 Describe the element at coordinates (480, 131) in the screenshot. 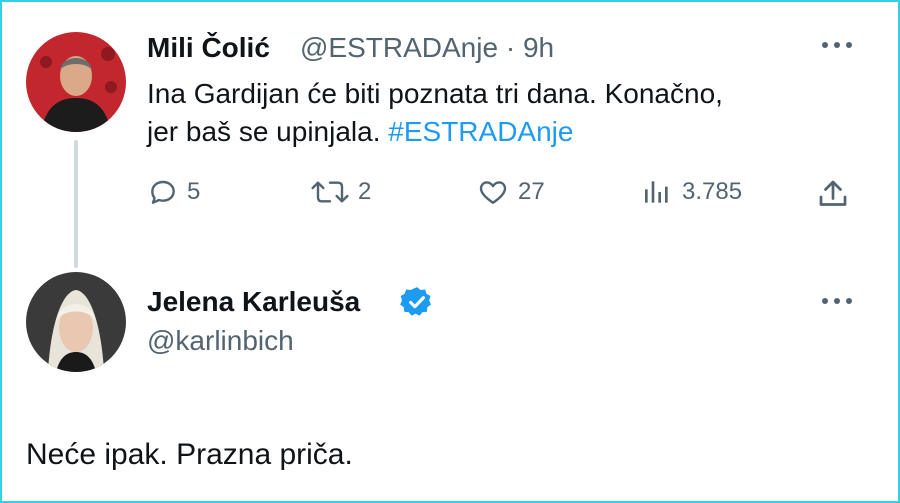

I see `hashtag-link: #ESTRADAnje` at that location.